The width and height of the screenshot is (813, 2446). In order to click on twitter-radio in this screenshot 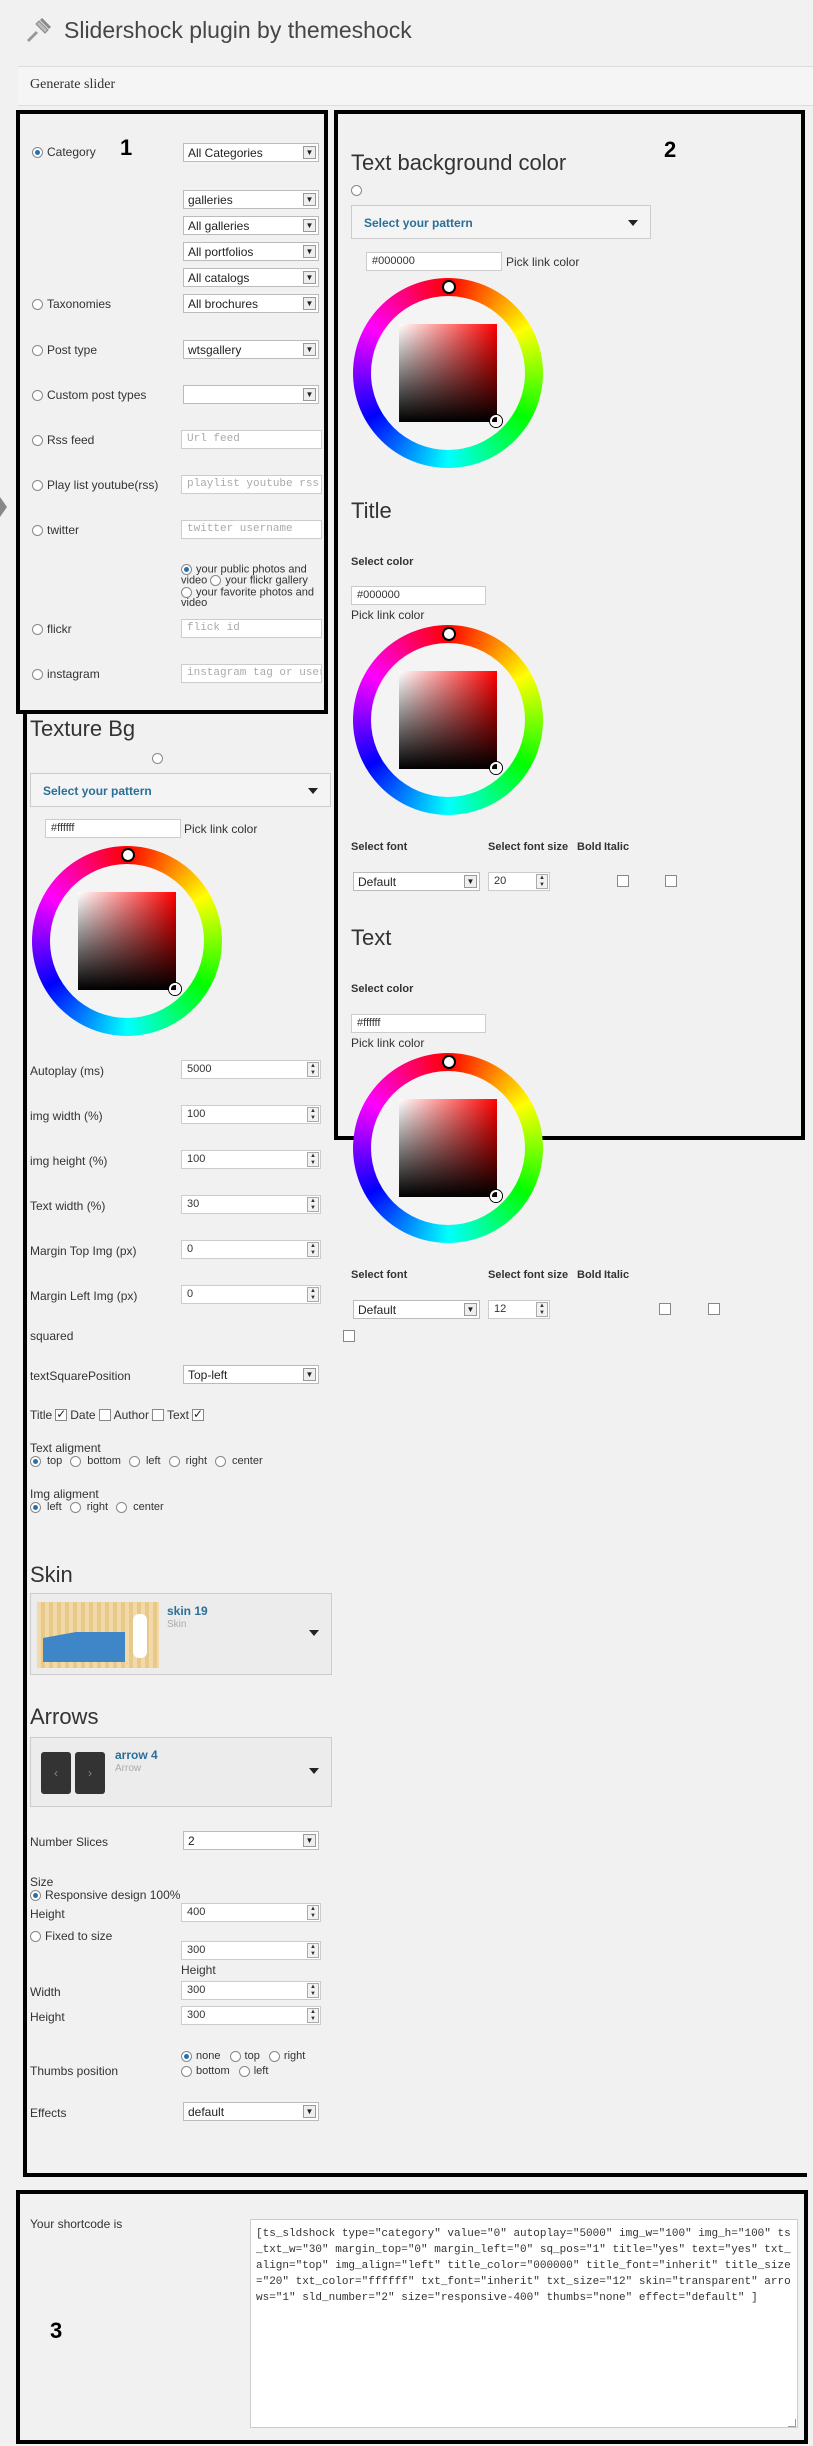, I will do `click(37, 530)`.